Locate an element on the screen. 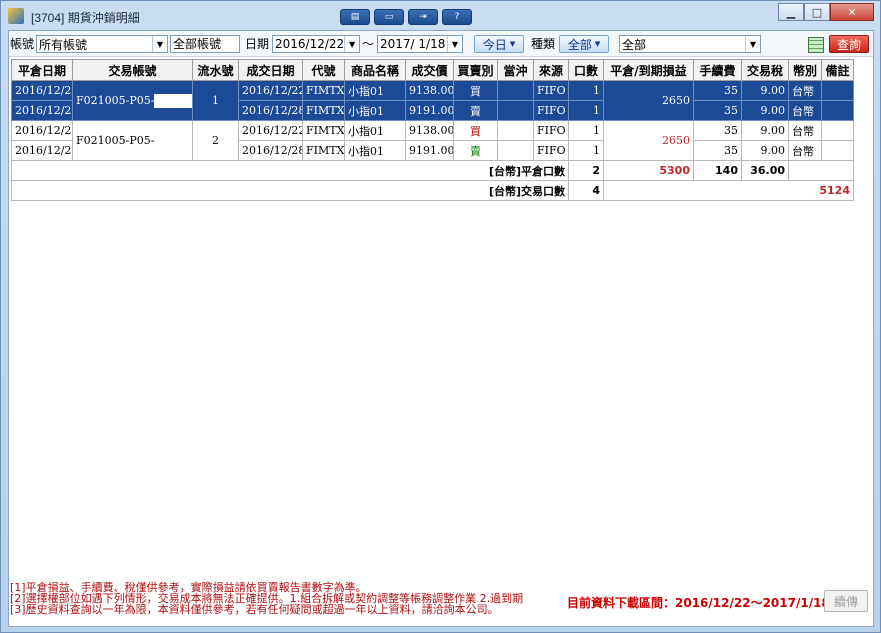 This screenshot has width=881, height=633. serial-cell: 1 is located at coordinates (215, 100).